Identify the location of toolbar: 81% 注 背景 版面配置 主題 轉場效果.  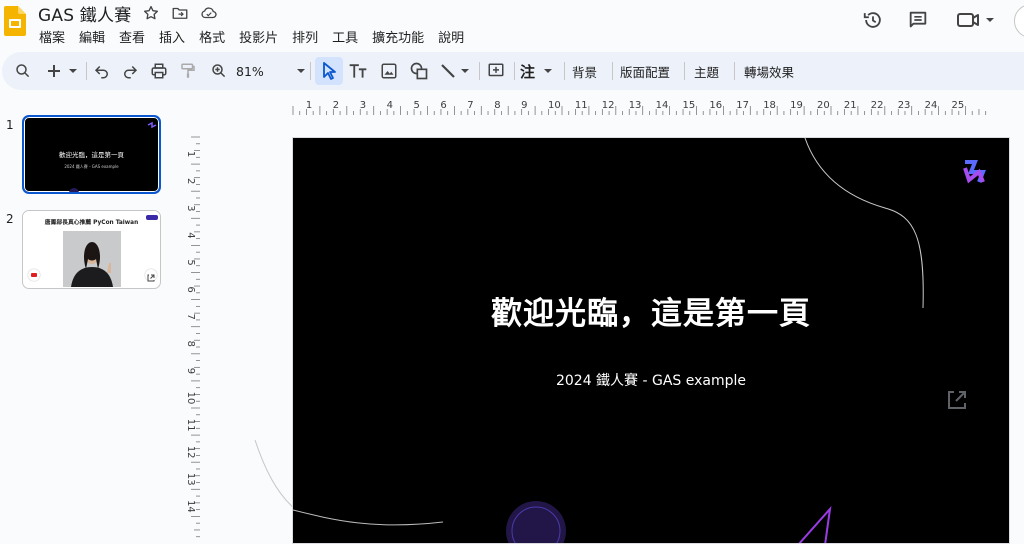
(513, 71).